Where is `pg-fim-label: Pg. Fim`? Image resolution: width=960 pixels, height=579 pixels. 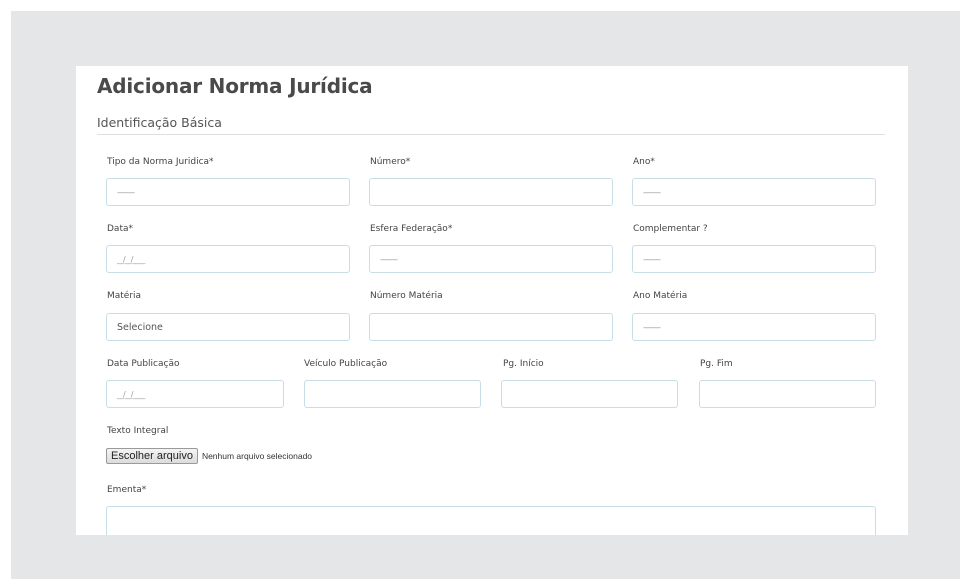 pg-fim-label: Pg. Fim is located at coordinates (716, 364).